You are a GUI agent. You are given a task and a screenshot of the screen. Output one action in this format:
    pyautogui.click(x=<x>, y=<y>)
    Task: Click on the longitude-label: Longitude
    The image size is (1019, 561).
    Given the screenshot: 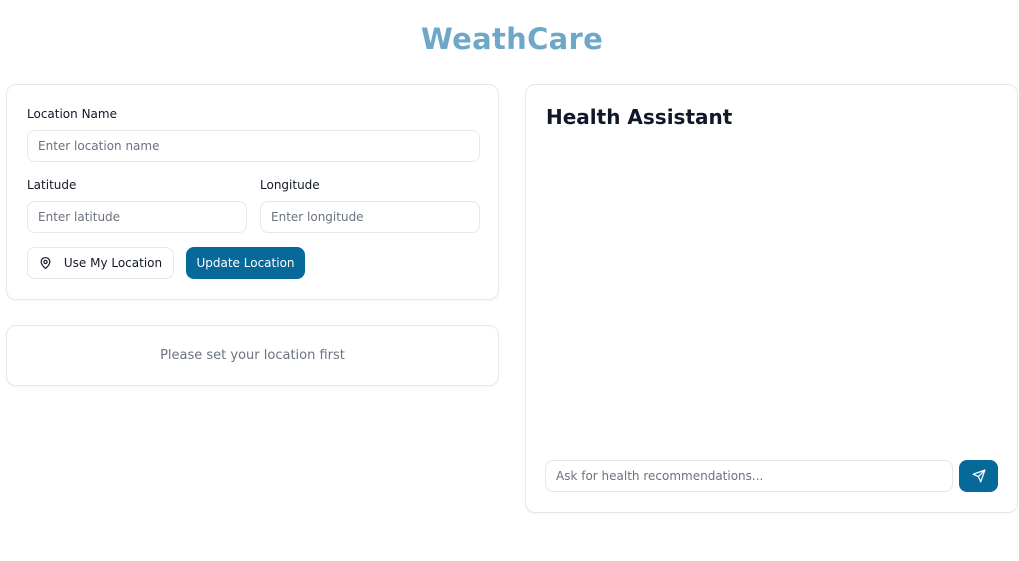 What is the action you would take?
    pyautogui.click(x=290, y=185)
    